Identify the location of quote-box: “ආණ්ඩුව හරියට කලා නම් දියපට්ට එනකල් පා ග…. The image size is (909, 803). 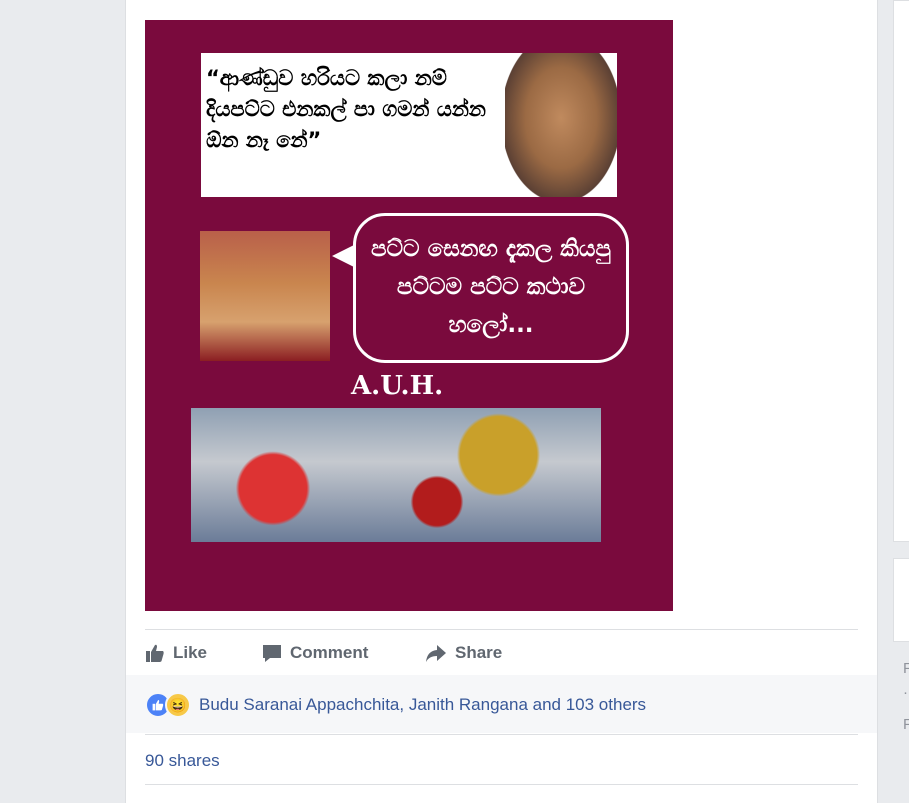
(409, 125).